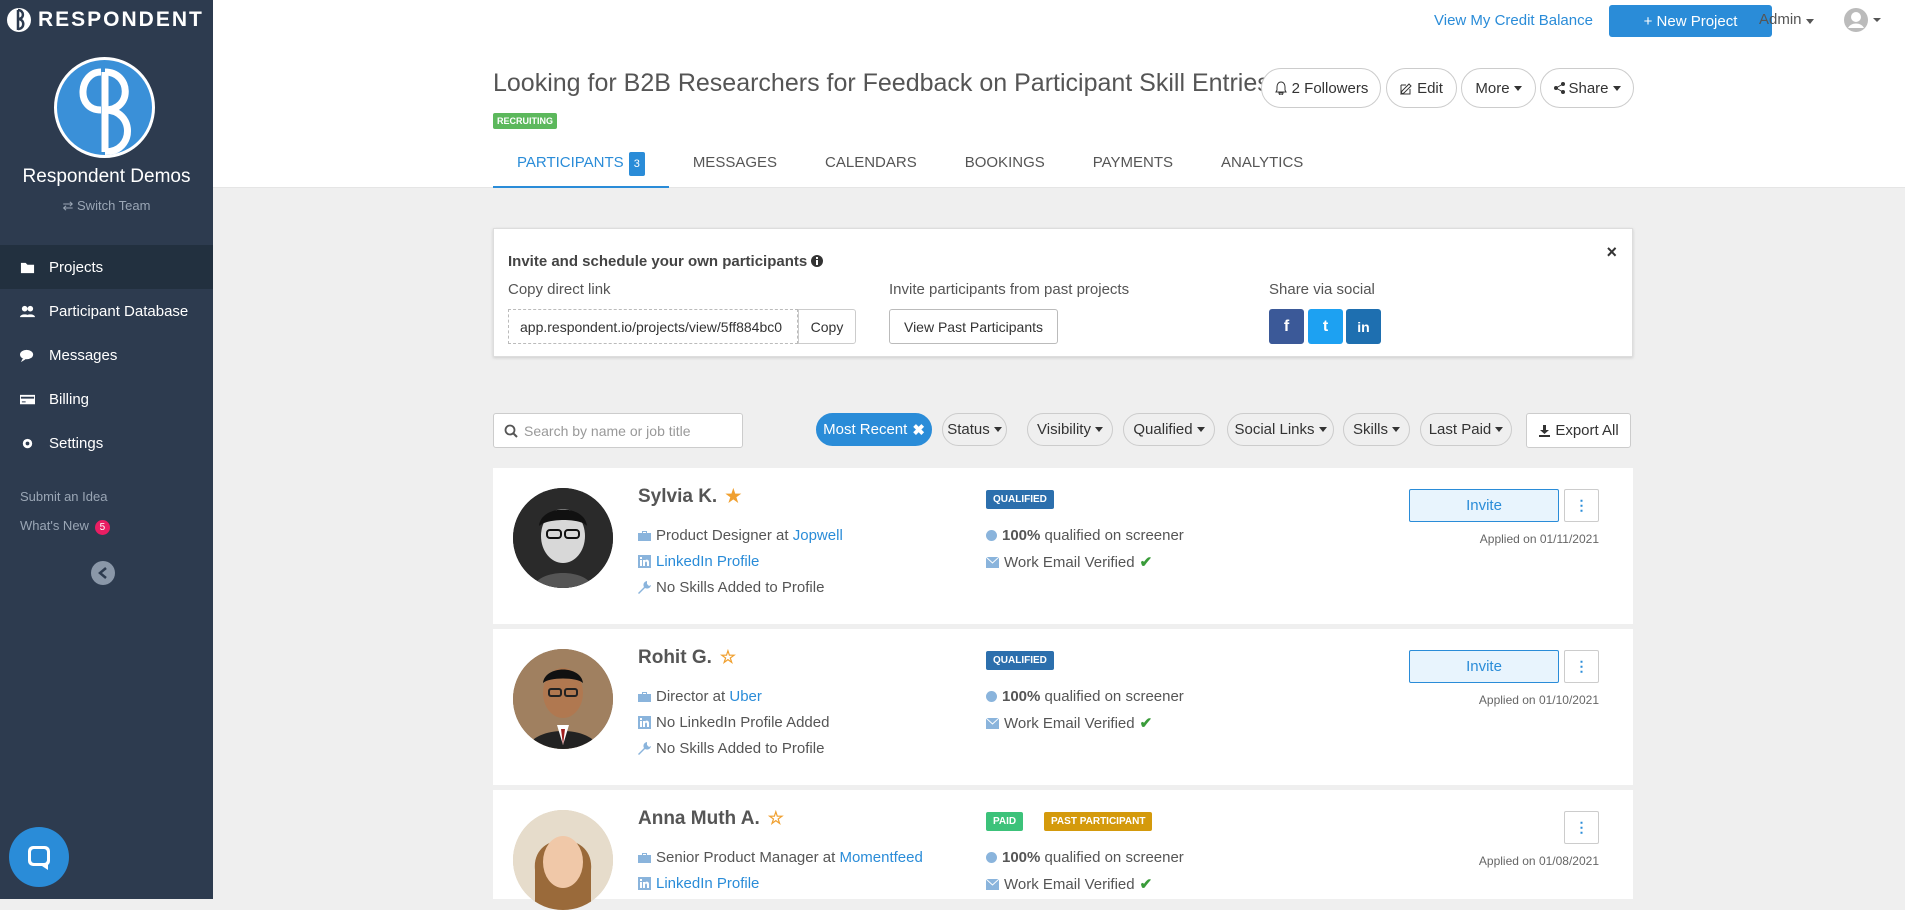 The image size is (1905, 910). What do you see at coordinates (1539, 539) in the screenshot?
I see `applied-date: Applied on 01/11/2021` at bounding box center [1539, 539].